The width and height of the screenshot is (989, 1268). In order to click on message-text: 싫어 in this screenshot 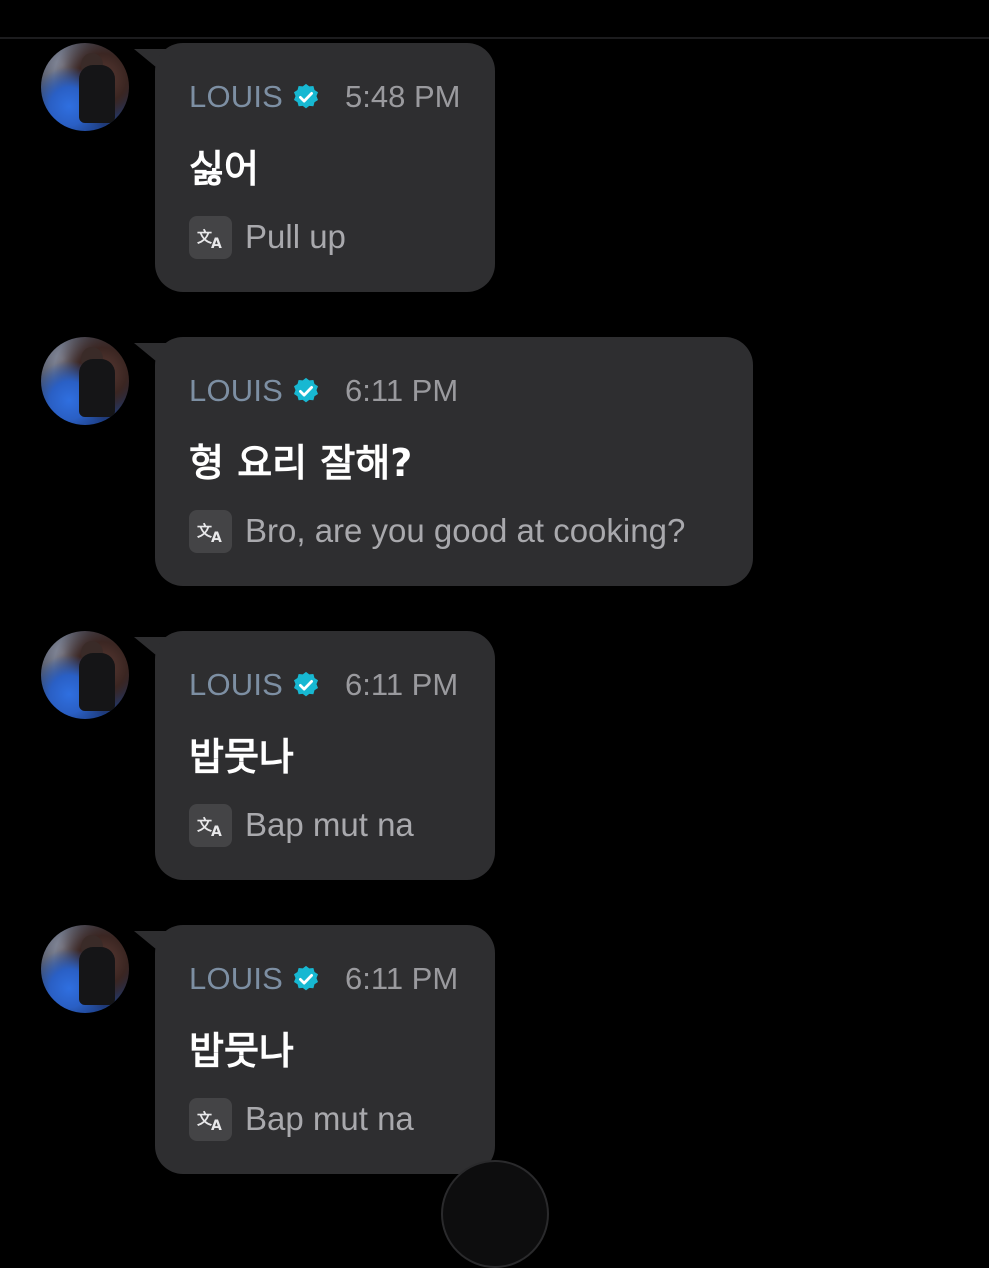, I will do `click(224, 169)`.